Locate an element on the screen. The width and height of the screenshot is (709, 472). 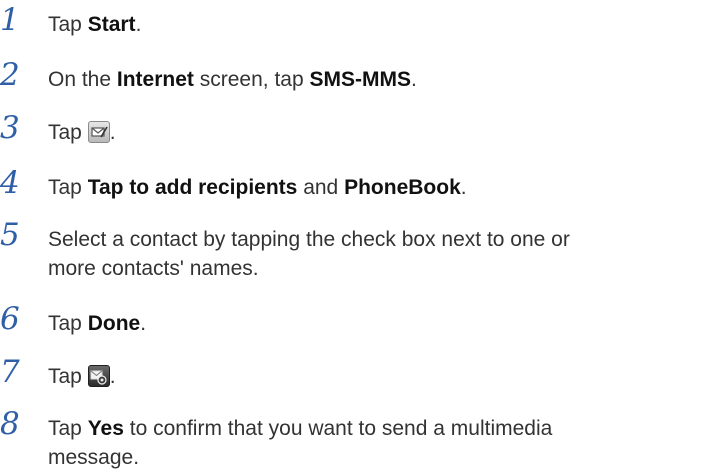
step-number: 2 is located at coordinates (10, 75).